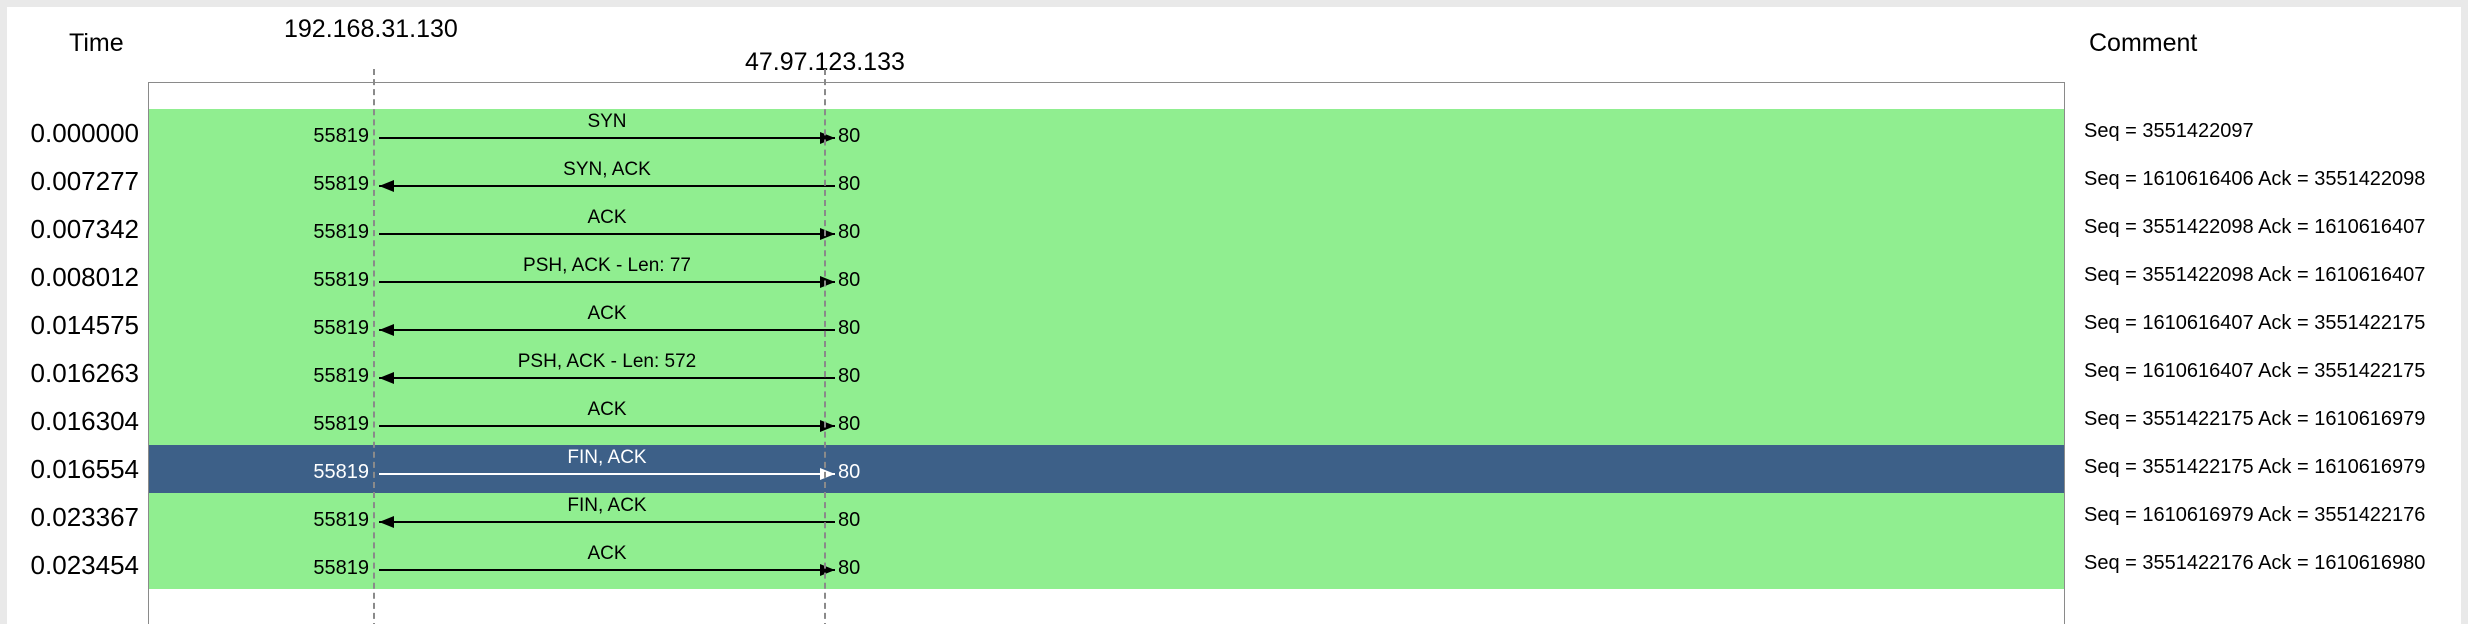 The image size is (2468, 624). Describe the element at coordinates (84, 325) in the screenshot. I see `flow-time: 0.014575` at that location.